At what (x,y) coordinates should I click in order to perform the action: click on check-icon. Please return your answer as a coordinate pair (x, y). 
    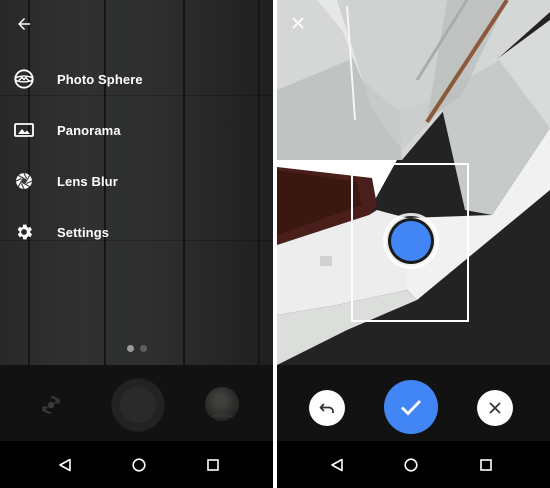
    Looking at the image, I should click on (411, 408).